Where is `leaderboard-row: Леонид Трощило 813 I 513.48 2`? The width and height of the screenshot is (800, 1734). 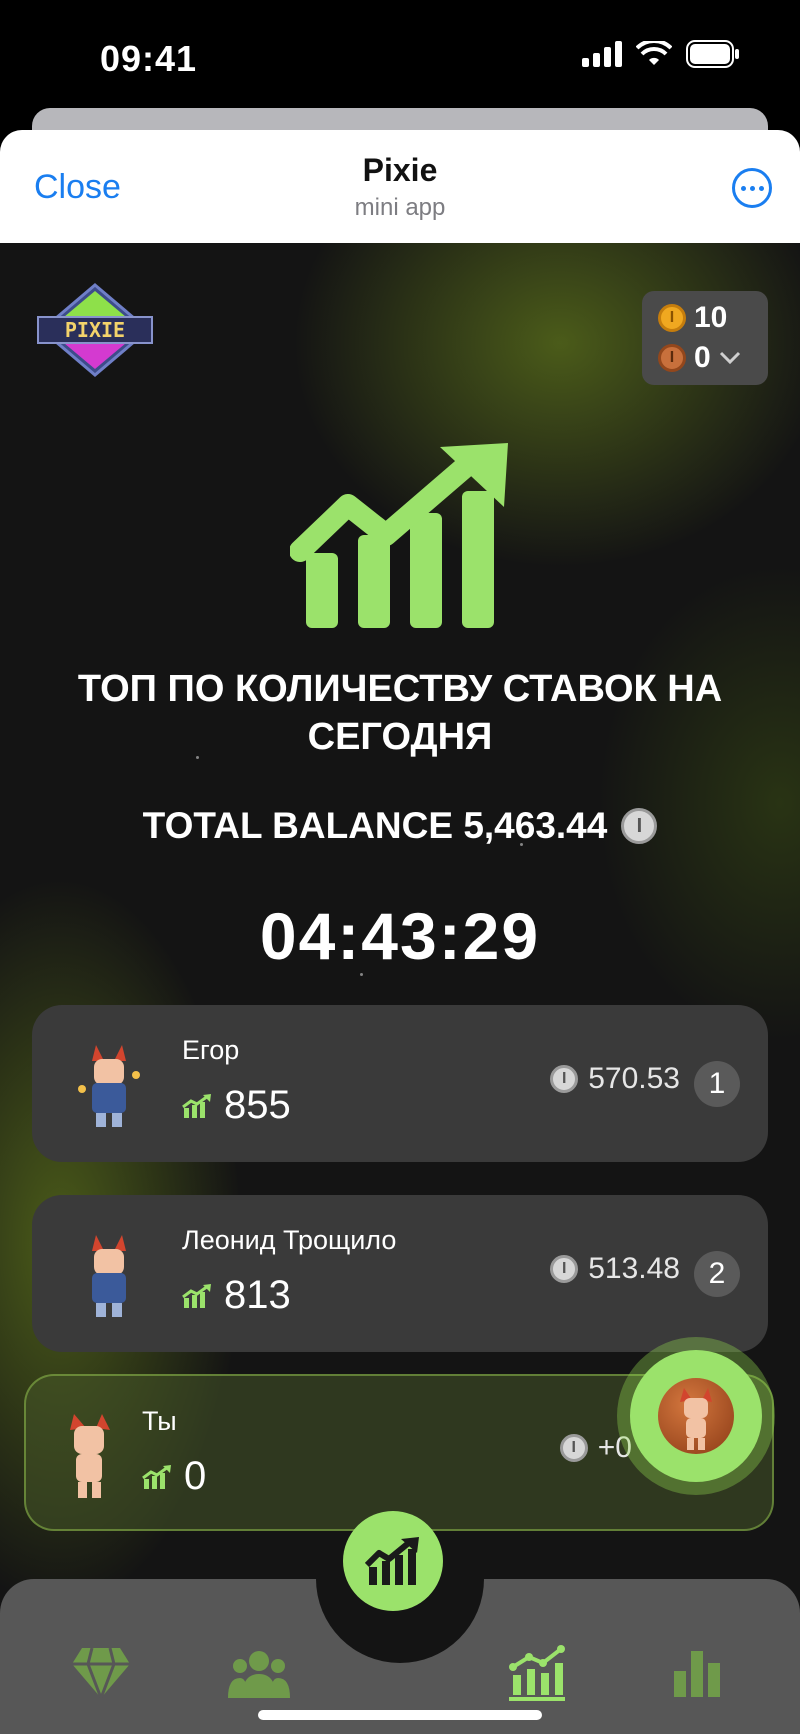 leaderboard-row: Леонид Трощило 813 I 513.48 2 is located at coordinates (400, 1273).